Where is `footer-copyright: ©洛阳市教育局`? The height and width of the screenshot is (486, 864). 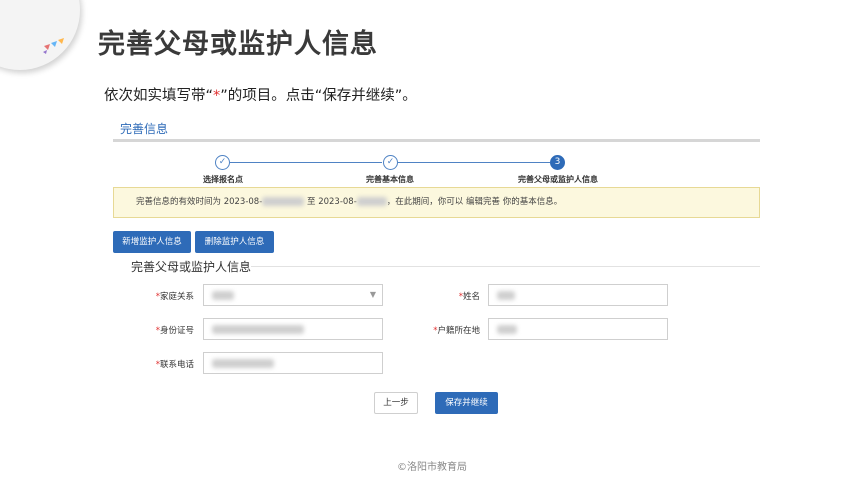 footer-copyright: ©洛阳市教育局 is located at coordinates (432, 467).